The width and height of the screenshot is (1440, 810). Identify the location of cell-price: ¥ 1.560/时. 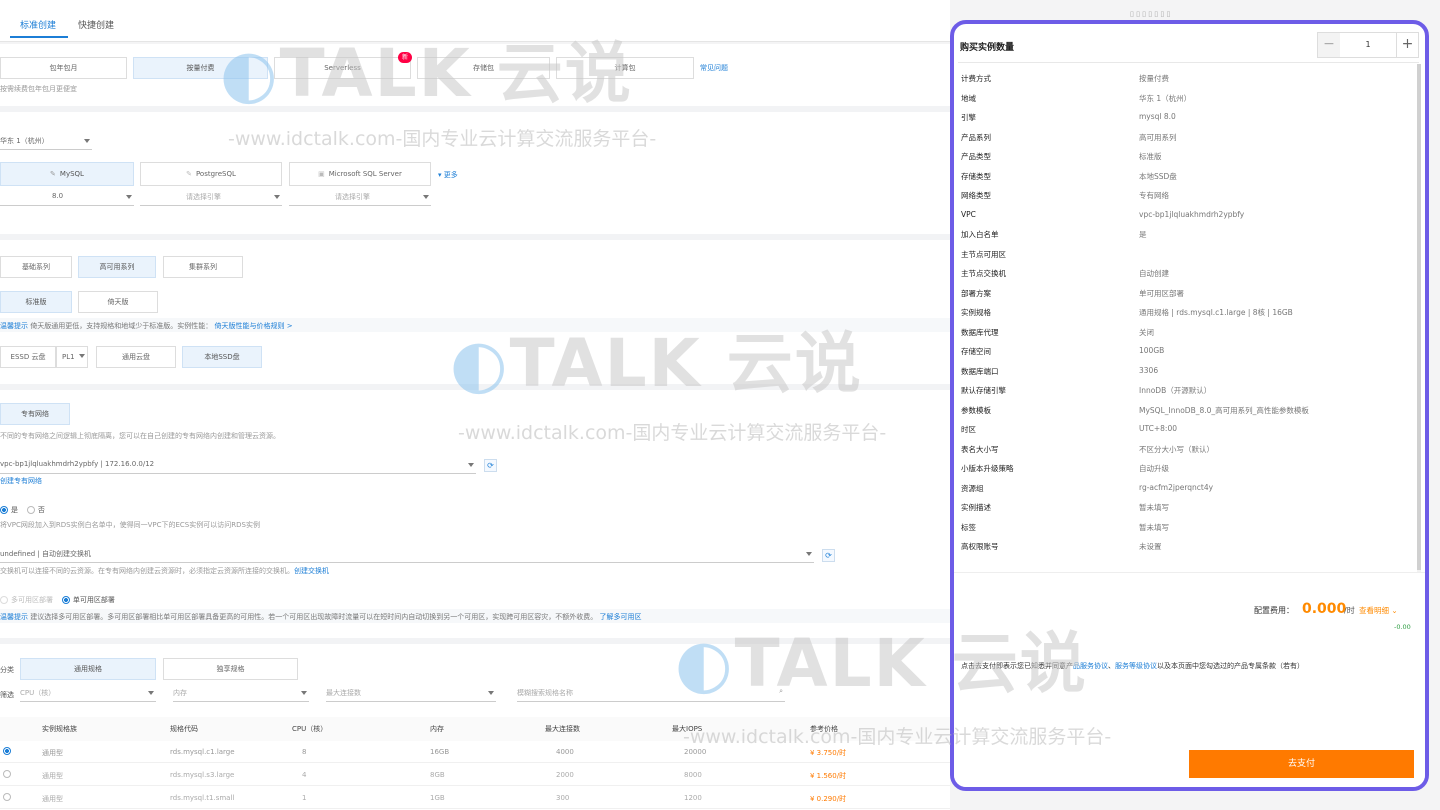
(828, 776).